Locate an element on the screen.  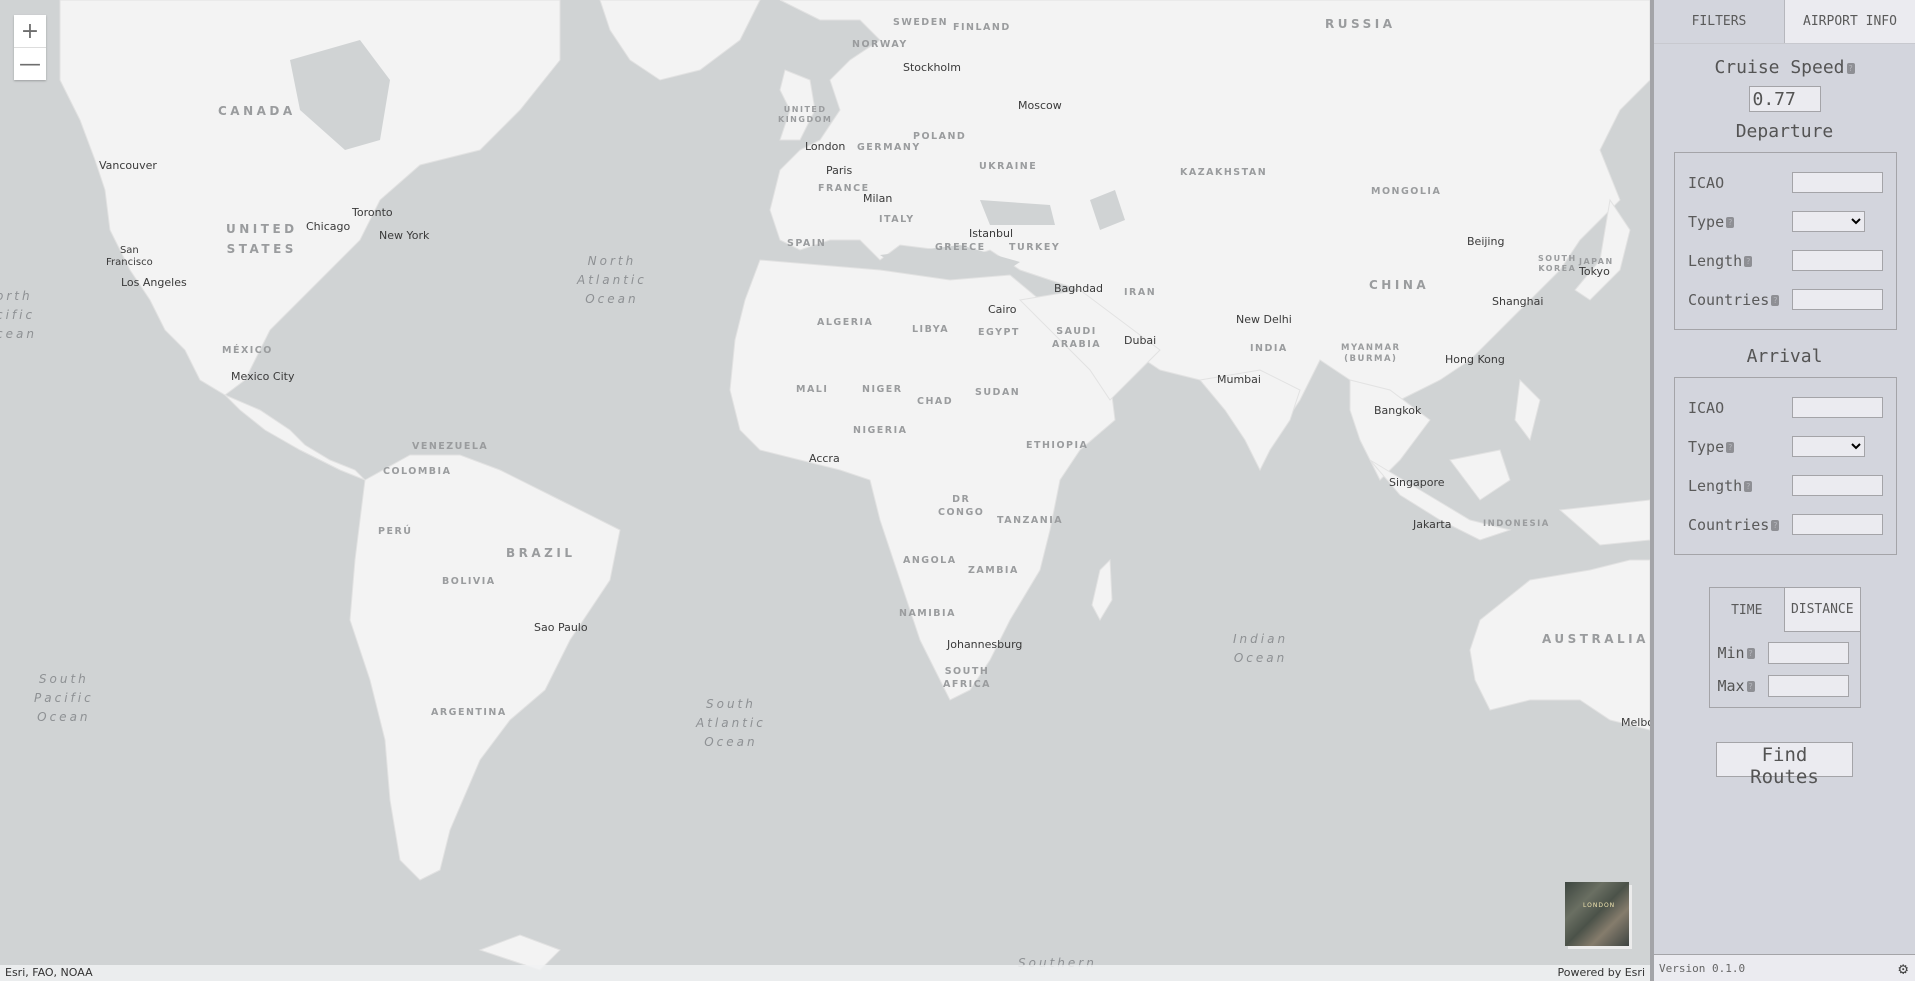
country-label: VENEZUELA is located at coordinates (450, 446).